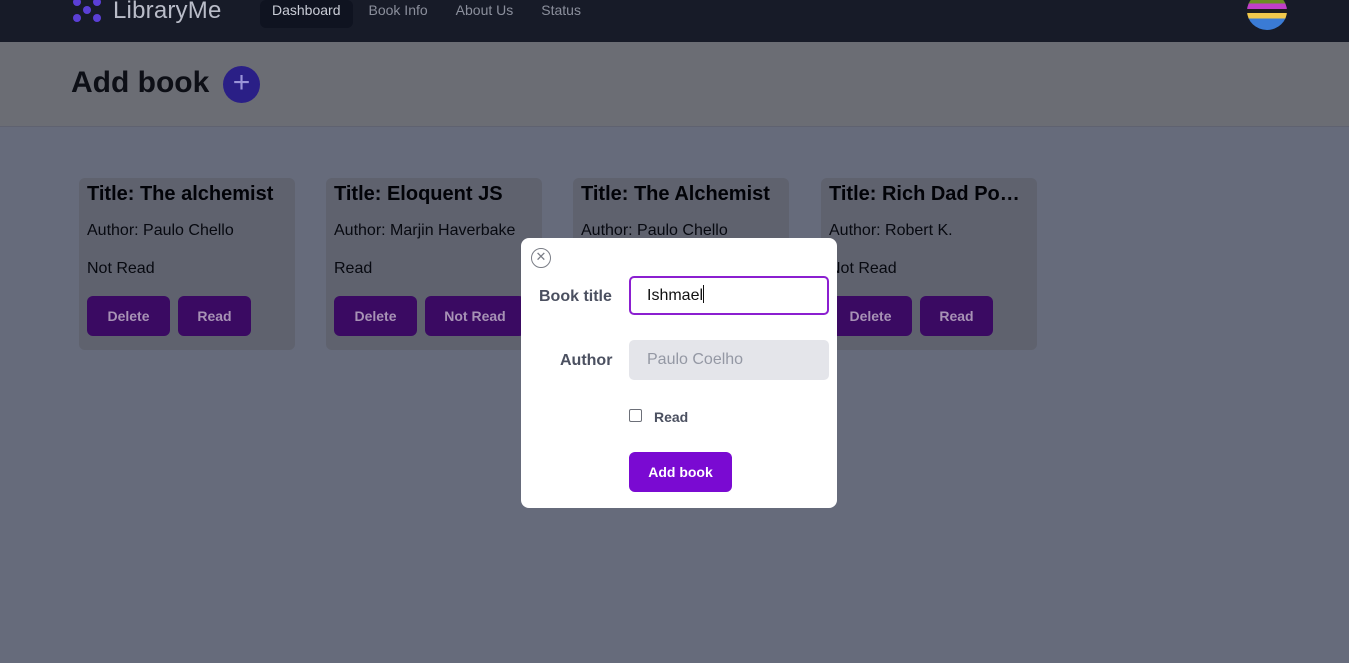  Describe the element at coordinates (674, 84) in the screenshot. I see `page-header: Add book +` at that location.